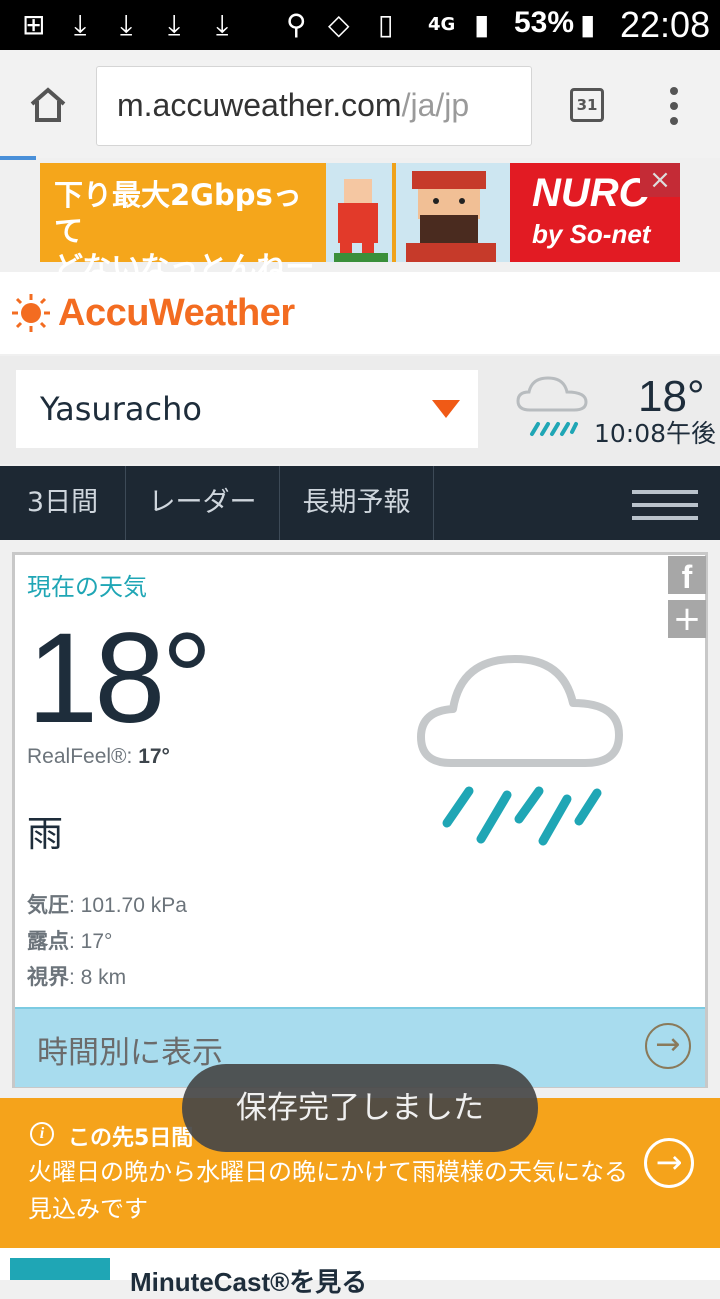 This screenshot has width=720, height=1299. Describe the element at coordinates (63, 503) in the screenshot. I see `tab-3day: 3日間` at that location.